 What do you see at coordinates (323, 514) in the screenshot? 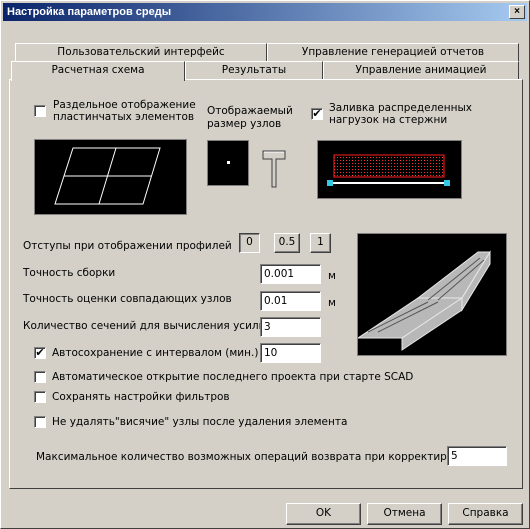
I see `ok-button: OK` at bounding box center [323, 514].